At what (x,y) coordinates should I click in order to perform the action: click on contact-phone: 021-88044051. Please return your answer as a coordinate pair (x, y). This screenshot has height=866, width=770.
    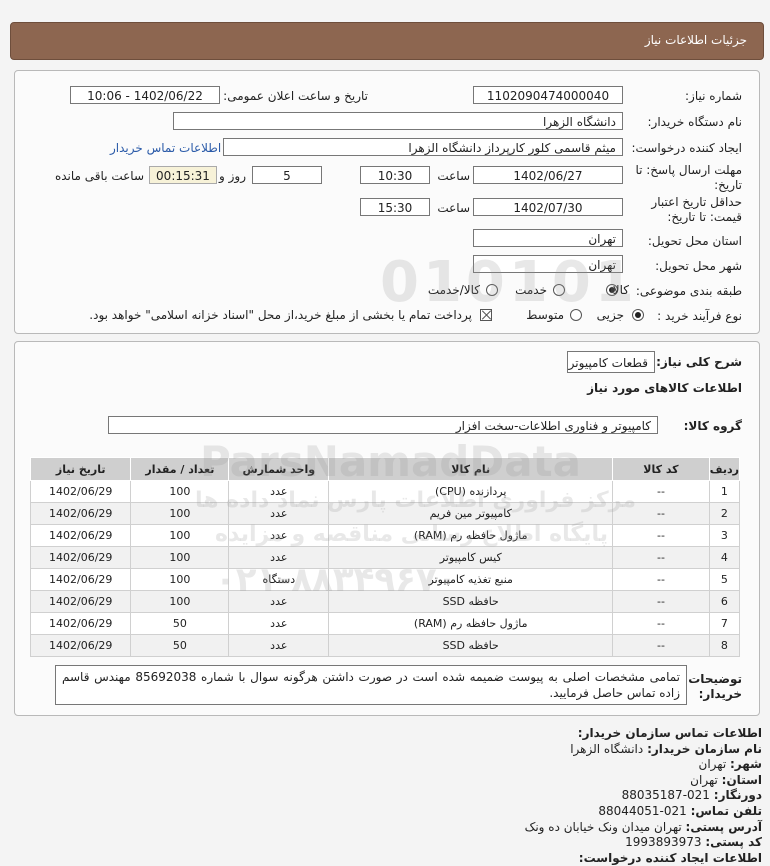
    Looking at the image, I should click on (642, 810).